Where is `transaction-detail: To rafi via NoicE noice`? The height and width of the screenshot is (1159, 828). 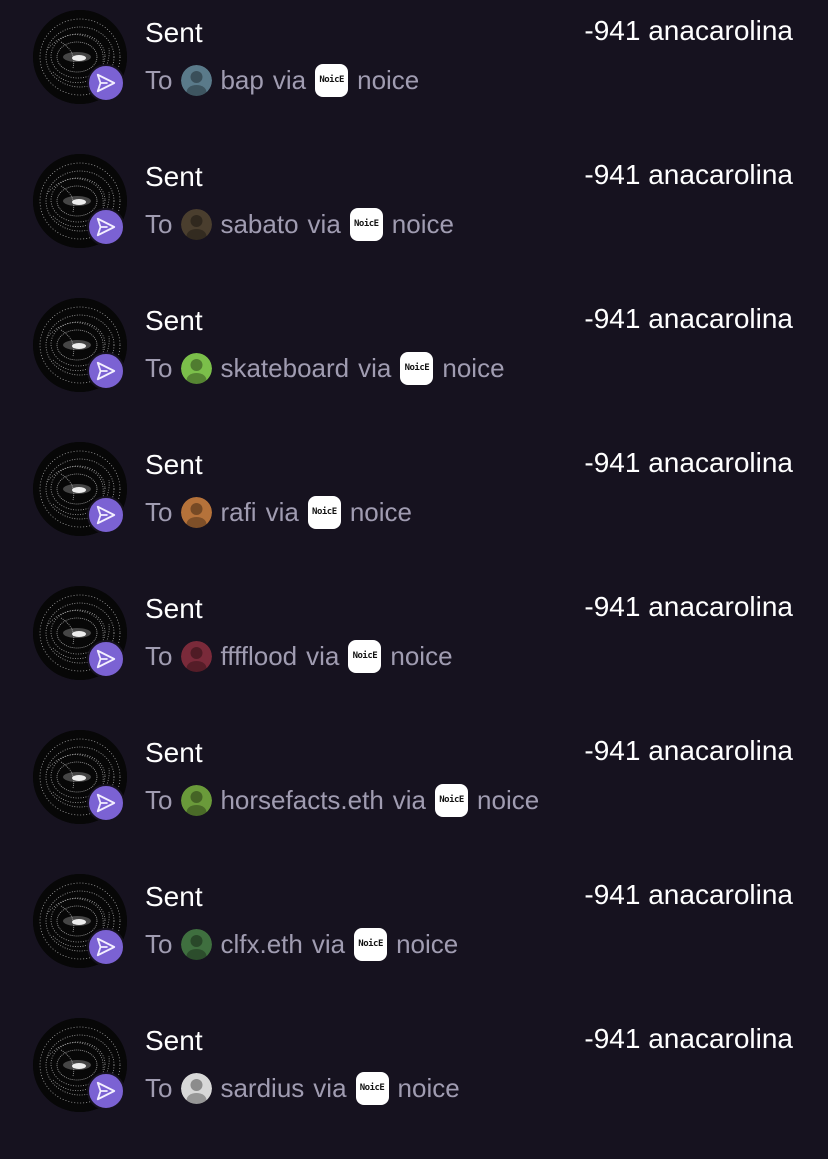
transaction-detail: To rafi via NoicE noice is located at coordinates (278, 512).